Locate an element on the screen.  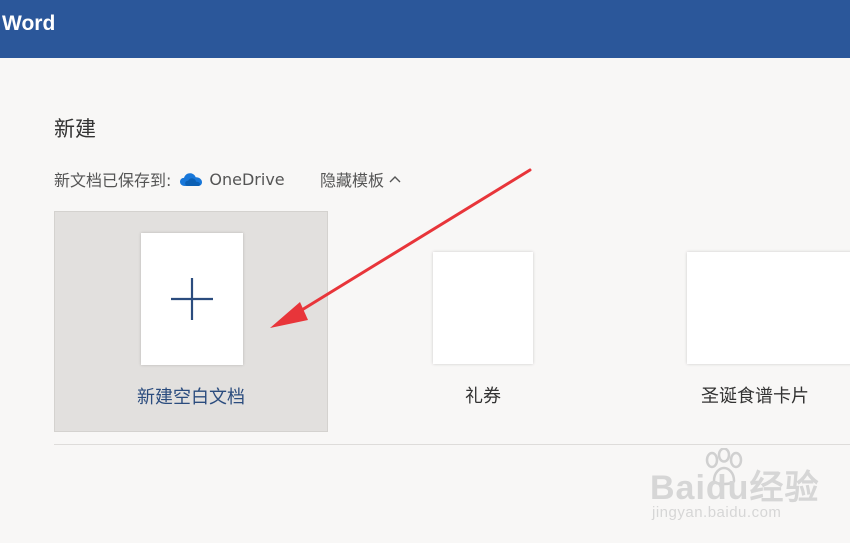
blank-document-thumbnail is located at coordinates (192, 299).